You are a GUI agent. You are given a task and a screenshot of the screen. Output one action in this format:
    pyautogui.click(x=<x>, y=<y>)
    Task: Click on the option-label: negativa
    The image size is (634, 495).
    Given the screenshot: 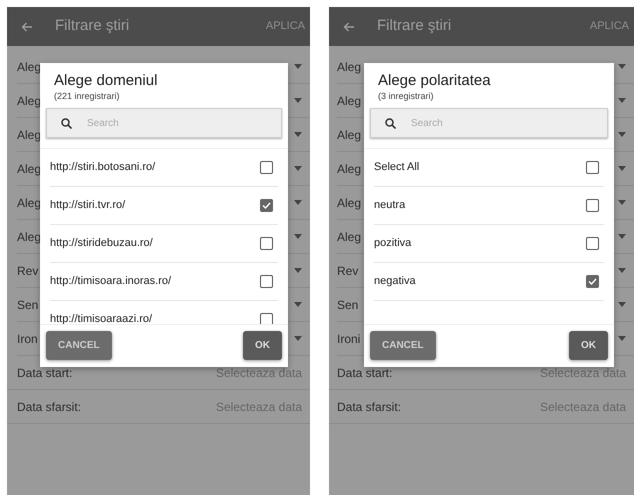 What is the action you would take?
    pyautogui.click(x=395, y=282)
    